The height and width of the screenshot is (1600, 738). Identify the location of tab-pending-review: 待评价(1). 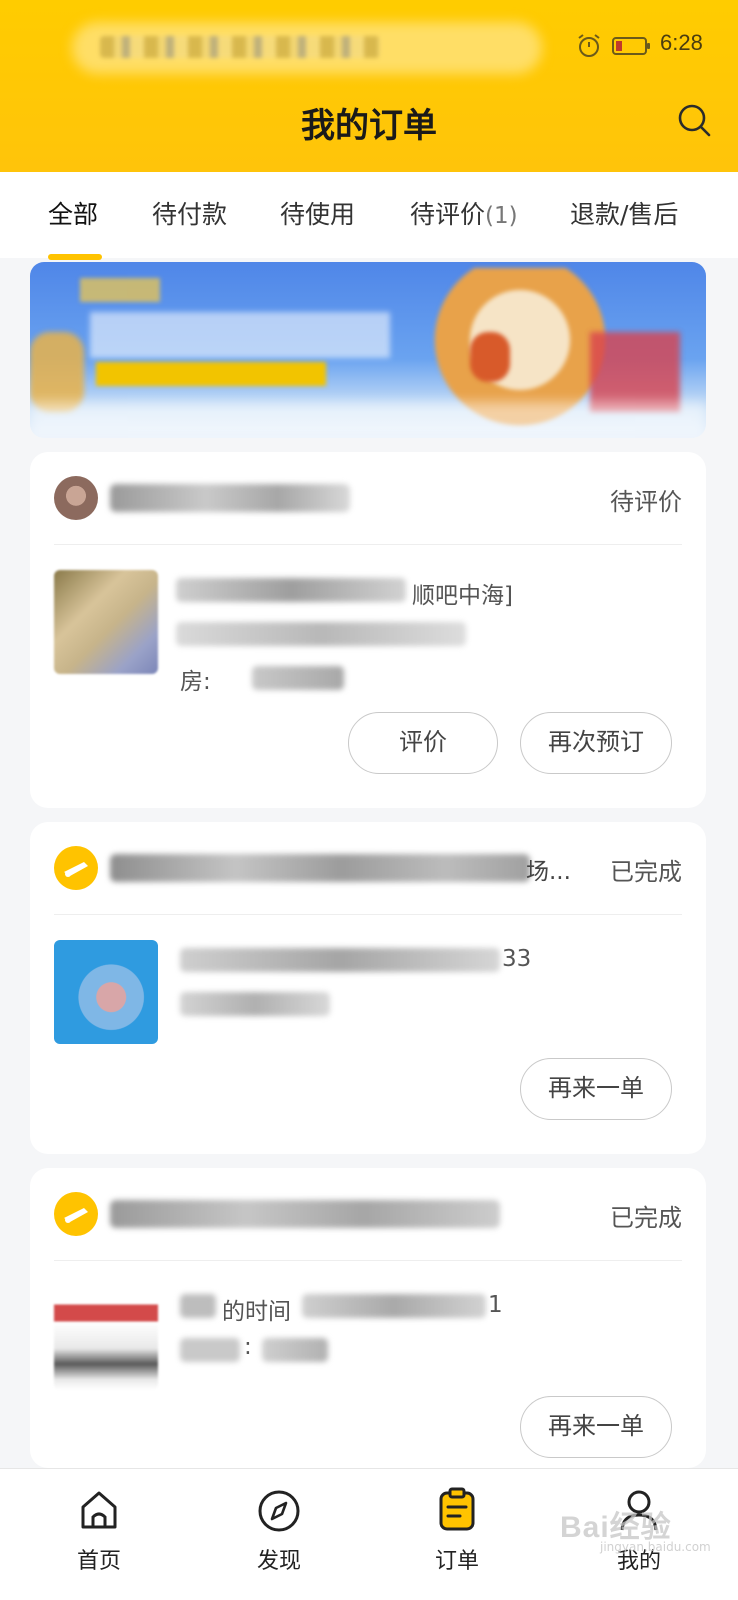
(464, 215).